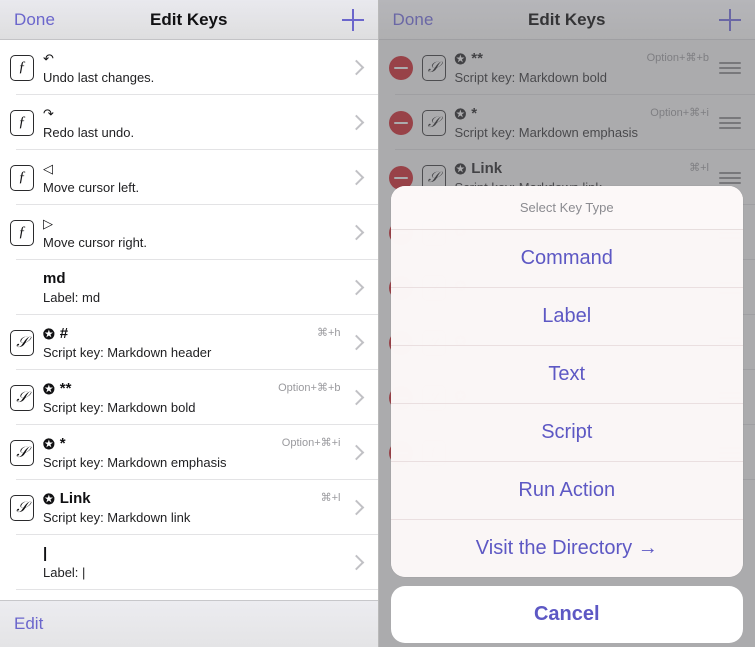 This screenshot has width=755, height=647. What do you see at coordinates (192, 177) in the screenshot?
I see `row-body: ◁ Move cursor left.` at bounding box center [192, 177].